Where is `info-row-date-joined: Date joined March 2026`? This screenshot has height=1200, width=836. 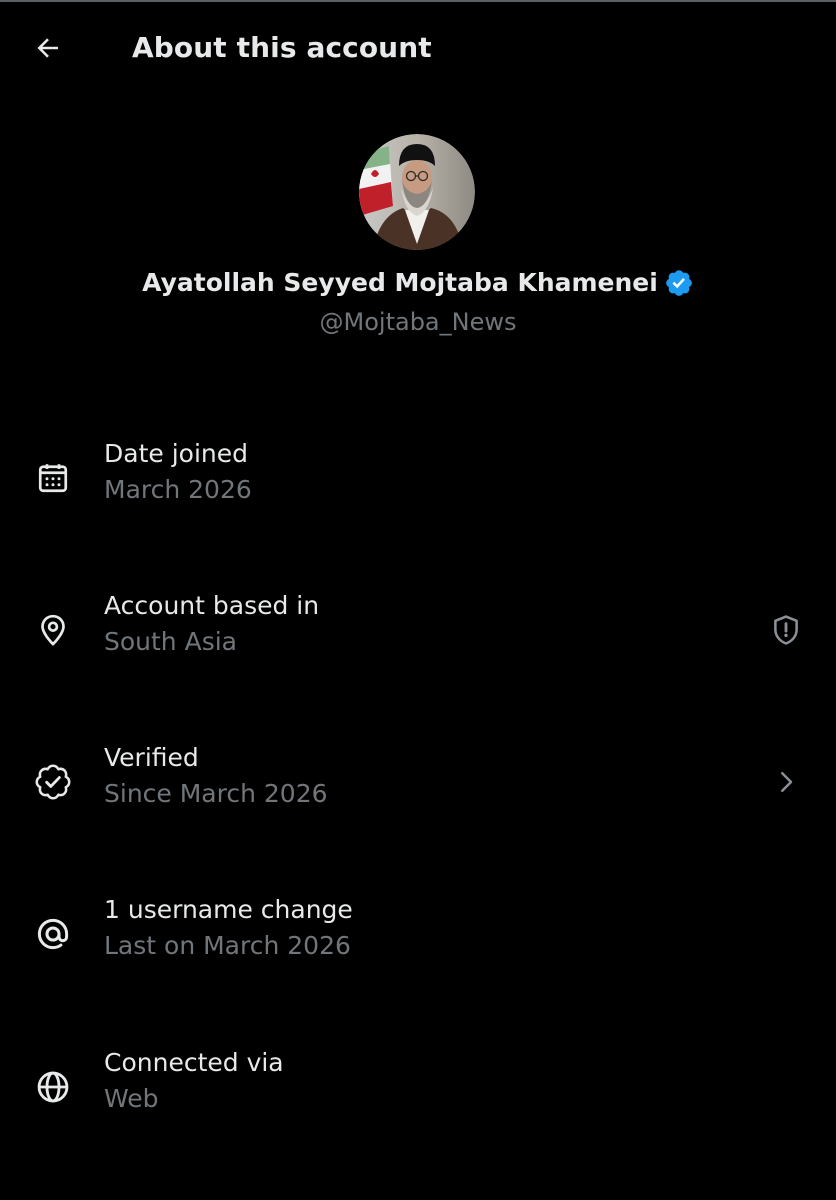
info-row-date-joined: Date joined March 2026 is located at coordinates (418, 486).